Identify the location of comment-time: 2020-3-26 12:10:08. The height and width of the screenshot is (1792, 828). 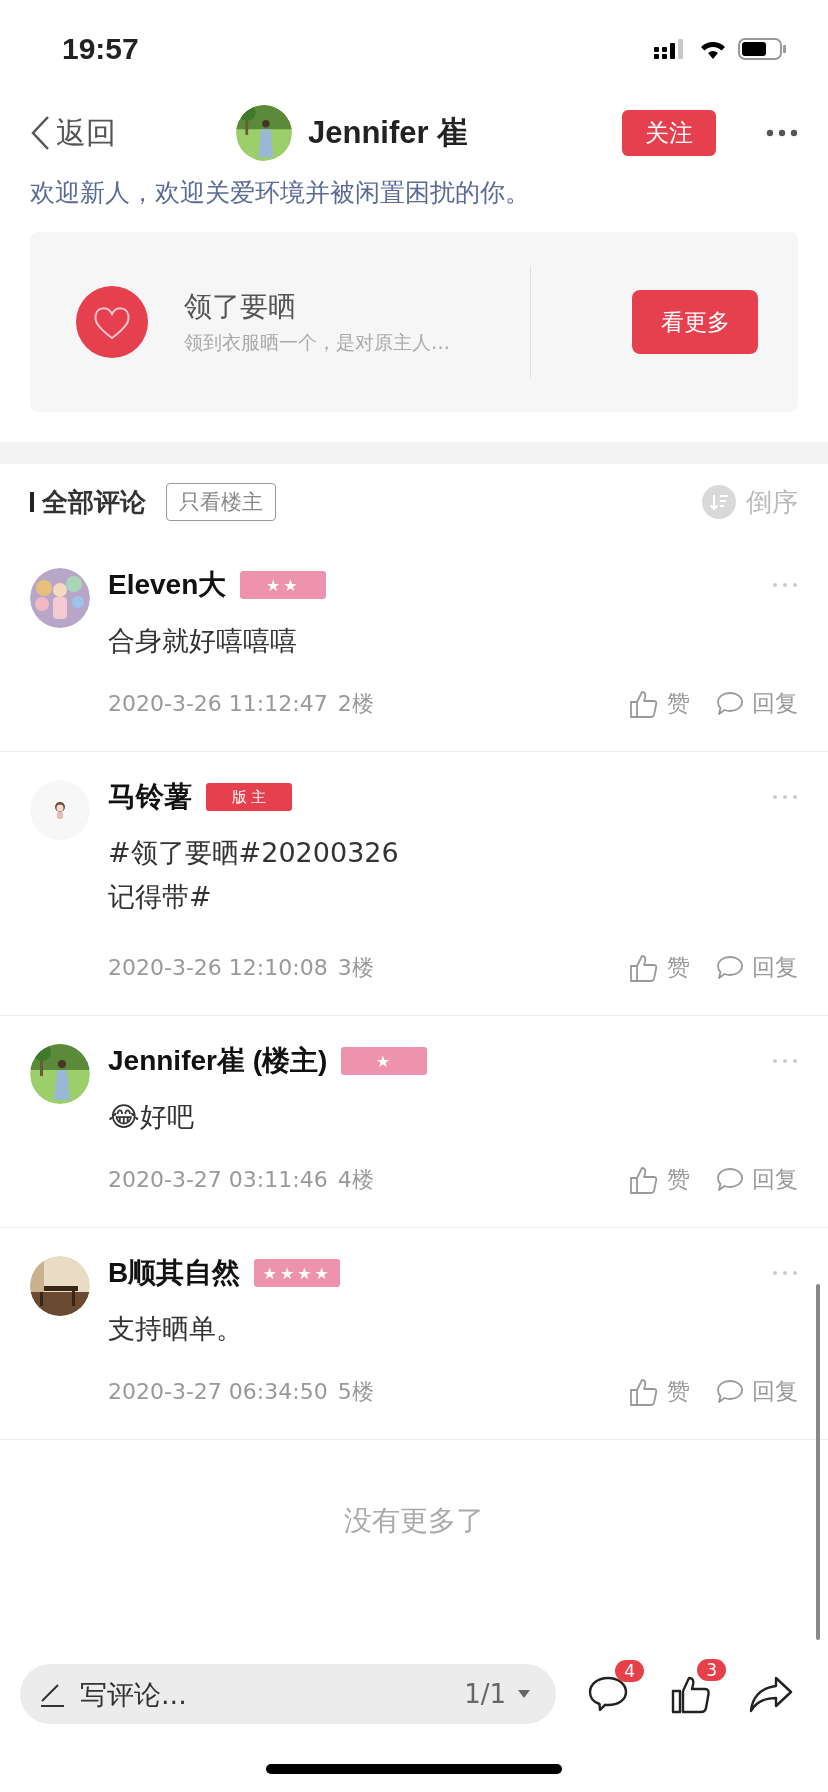
(218, 967).